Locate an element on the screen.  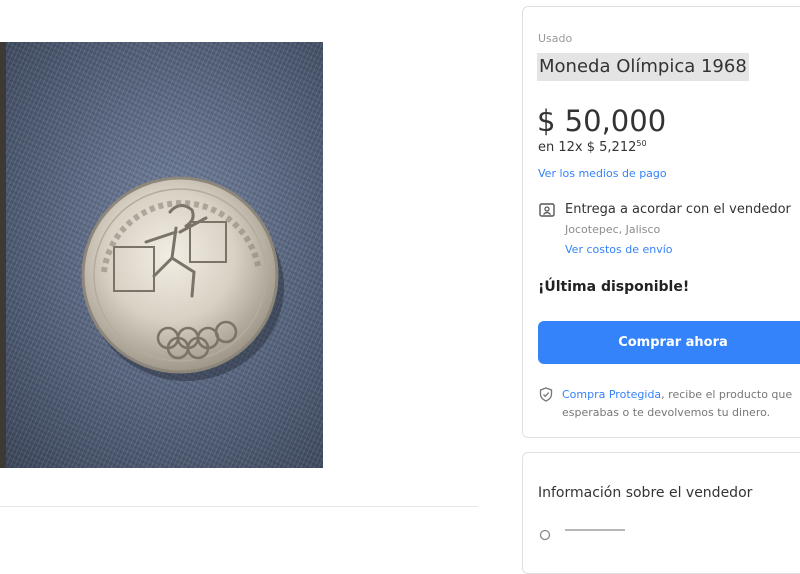
seller-location: Jocotepec, Jalisco is located at coordinates (613, 229).